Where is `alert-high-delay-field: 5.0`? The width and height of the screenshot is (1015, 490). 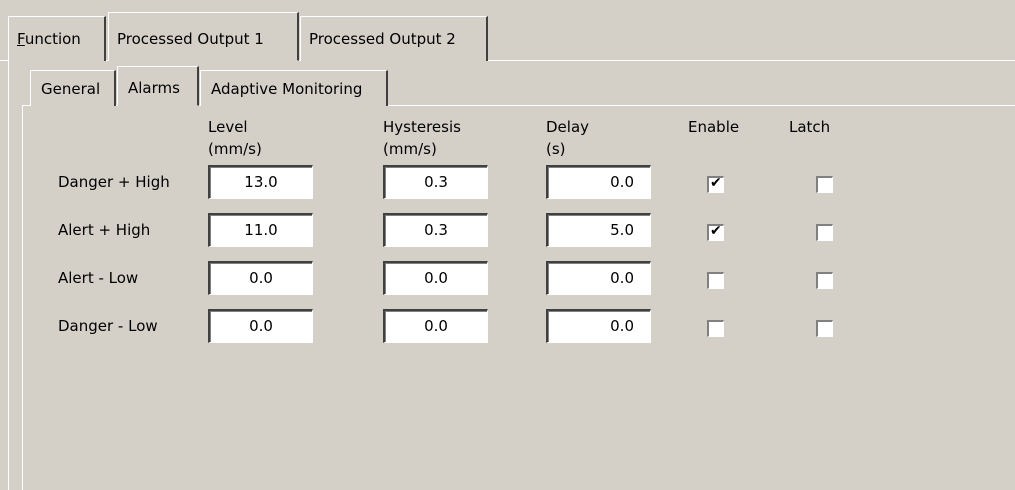 alert-high-delay-field: 5.0 is located at coordinates (598, 230).